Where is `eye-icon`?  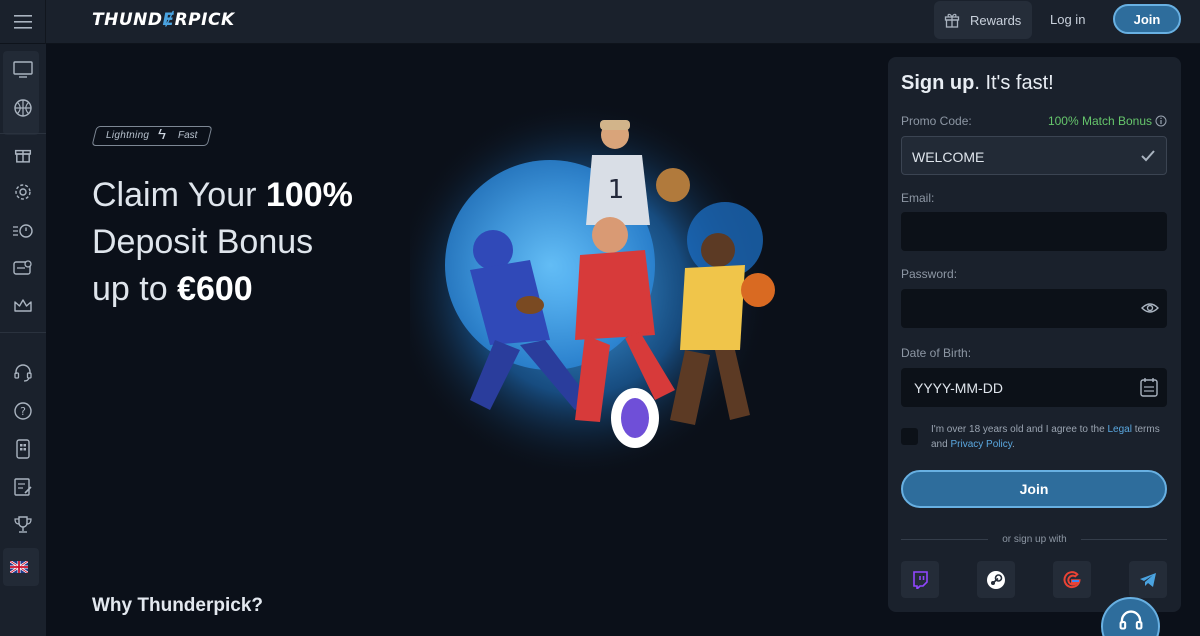 eye-icon is located at coordinates (1150, 308).